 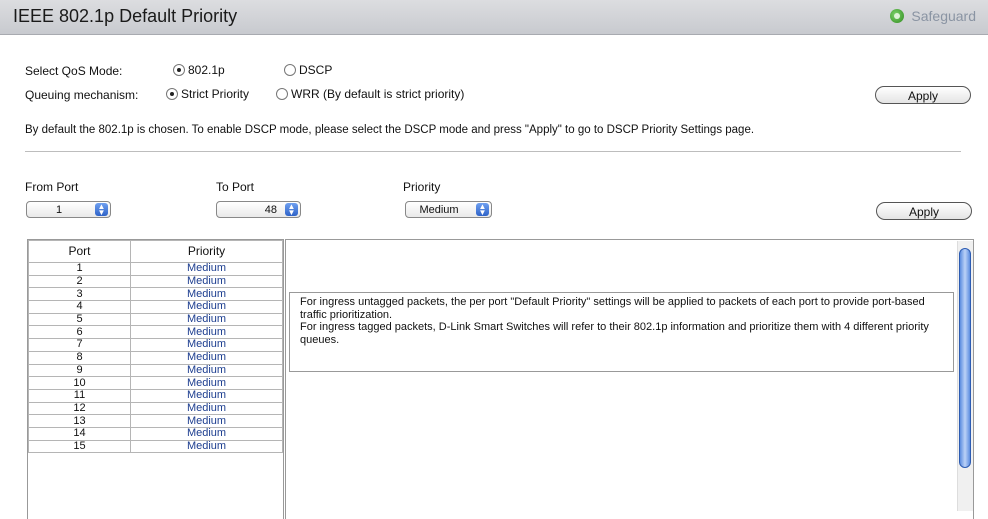 I want to click on priority-select: Medium ▲ ▼, so click(x=448, y=209).